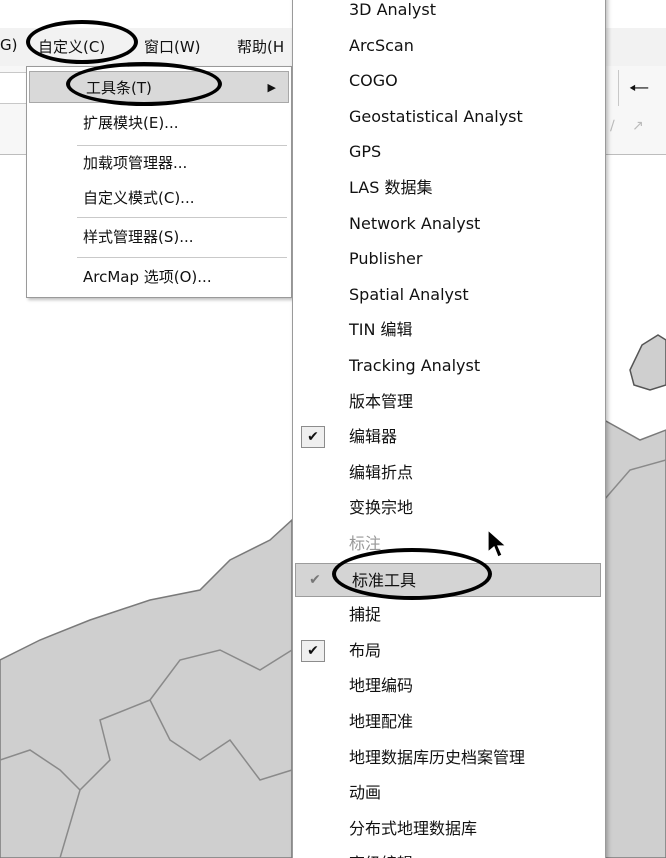  Describe the element at coordinates (365, 650) in the screenshot. I see `toolbar-menu-item-label: 布局` at that location.